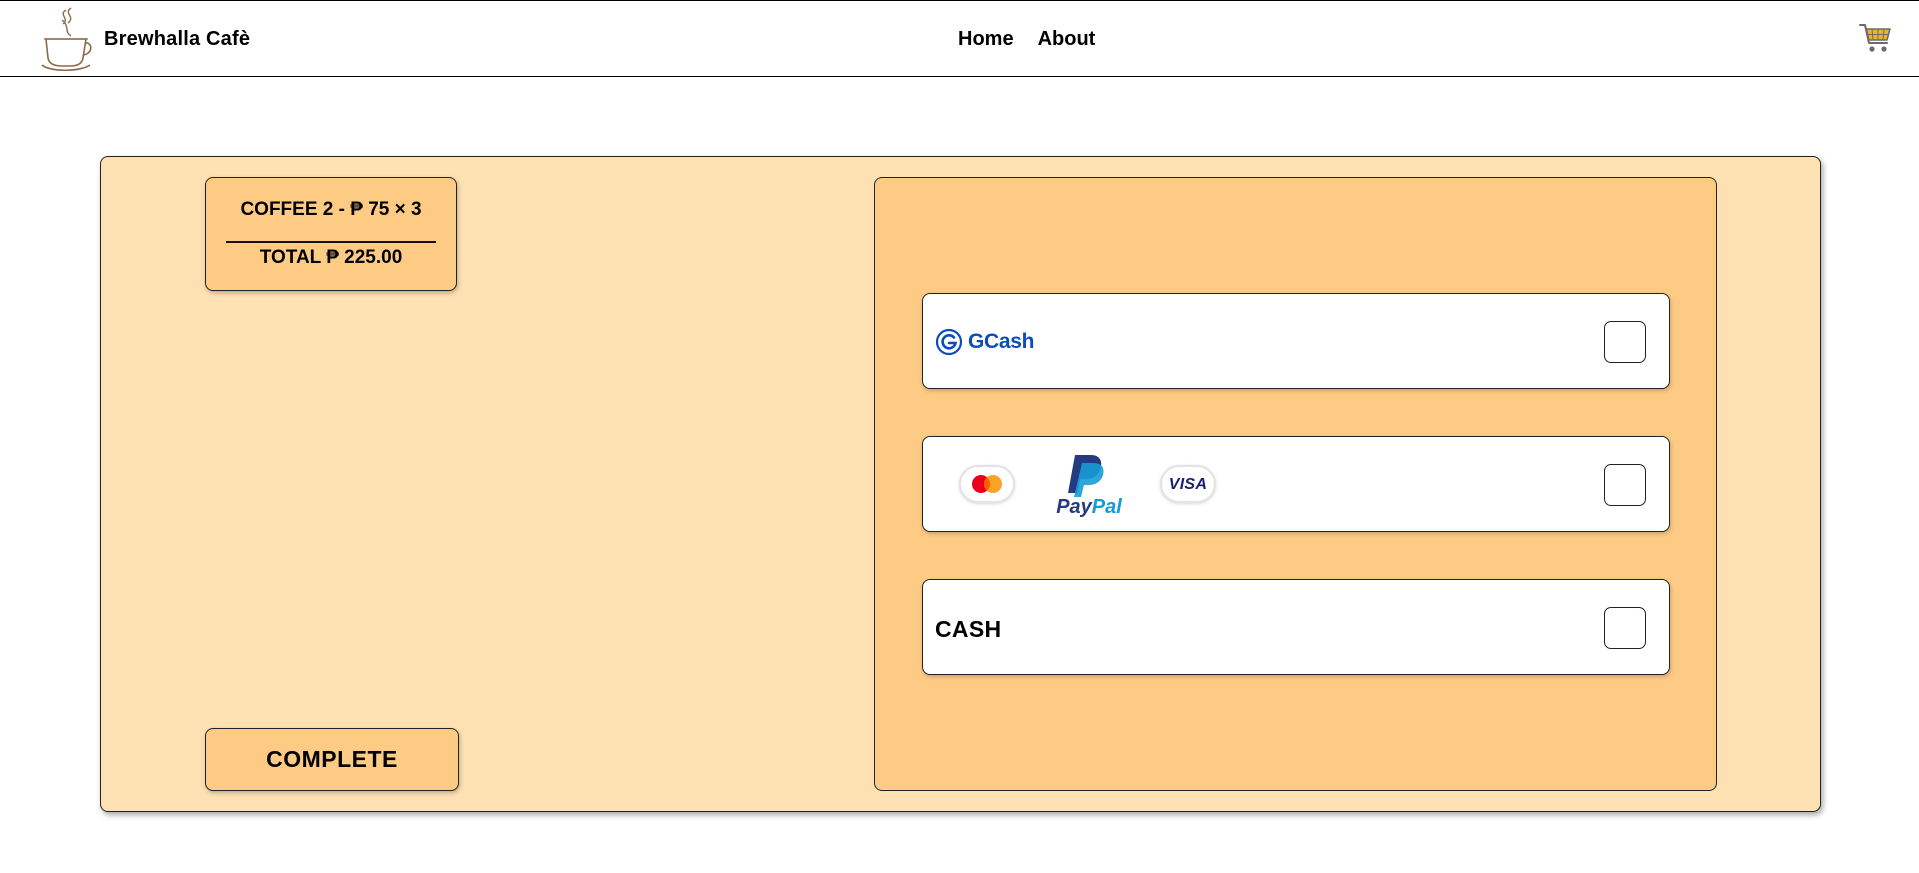 The width and height of the screenshot is (1919, 873). Describe the element at coordinates (1876, 38) in the screenshot. I see `shopping-cart-icon` at that location.